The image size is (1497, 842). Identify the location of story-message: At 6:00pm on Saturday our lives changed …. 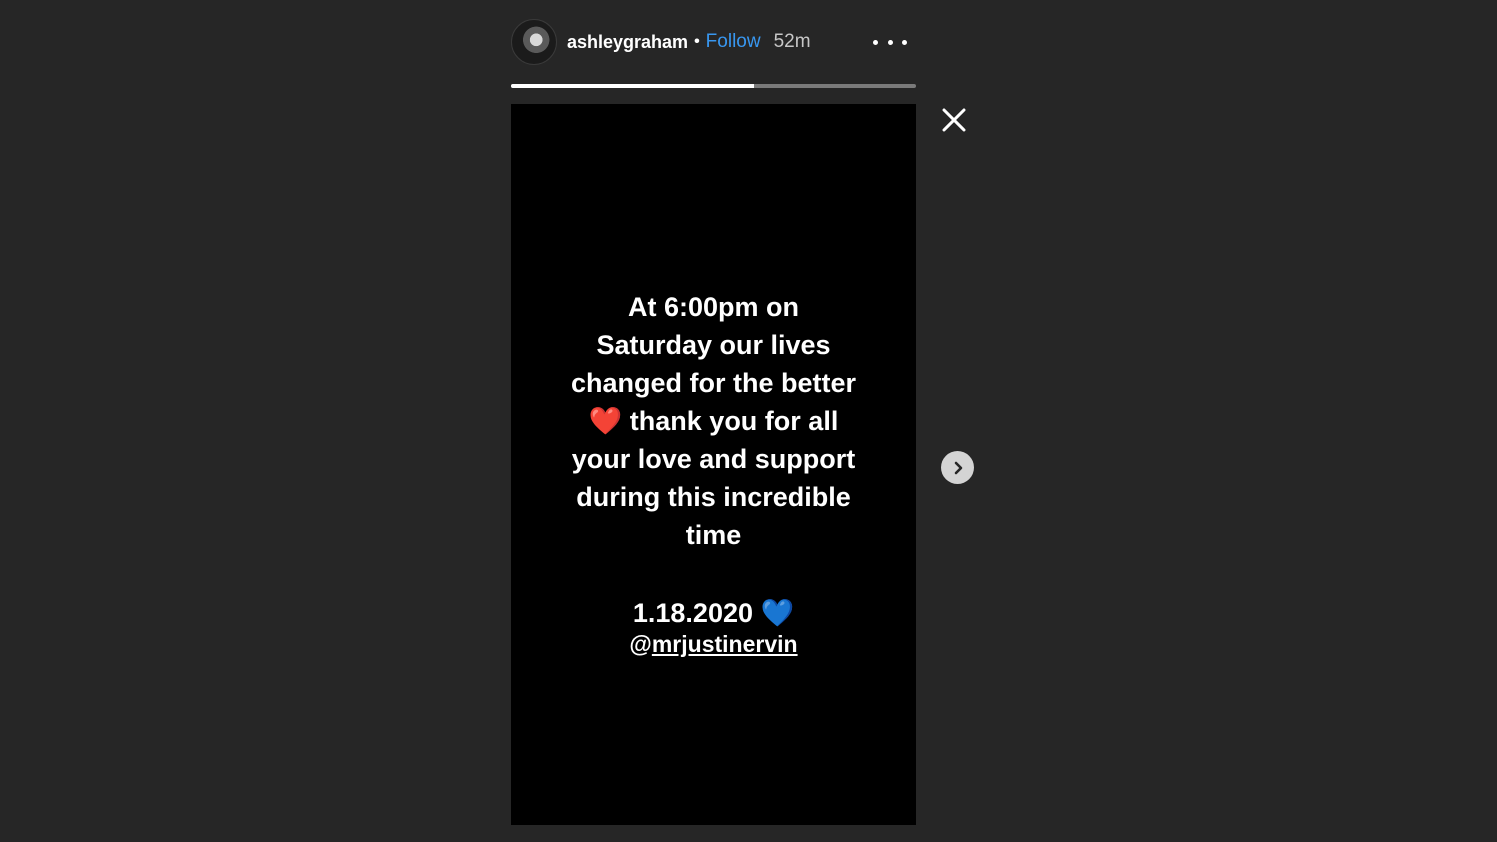
(713, 421).